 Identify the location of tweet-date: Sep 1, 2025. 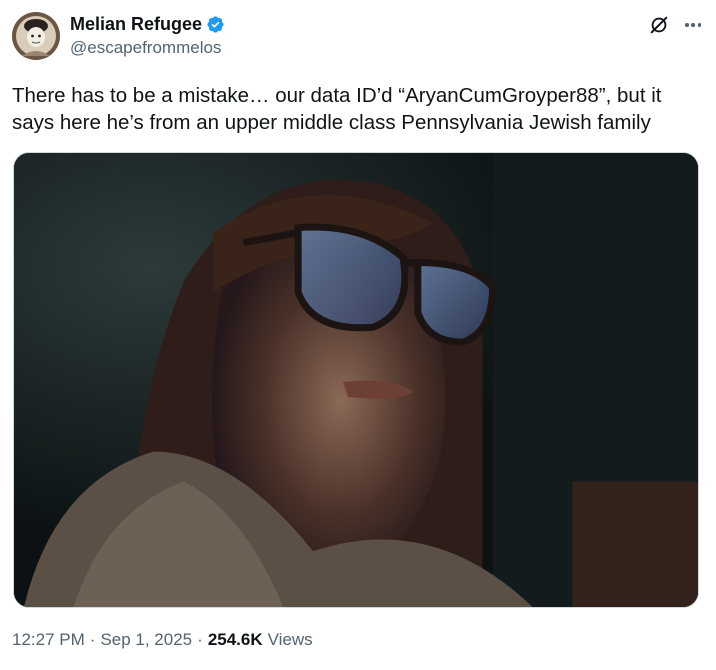
(146, 640).